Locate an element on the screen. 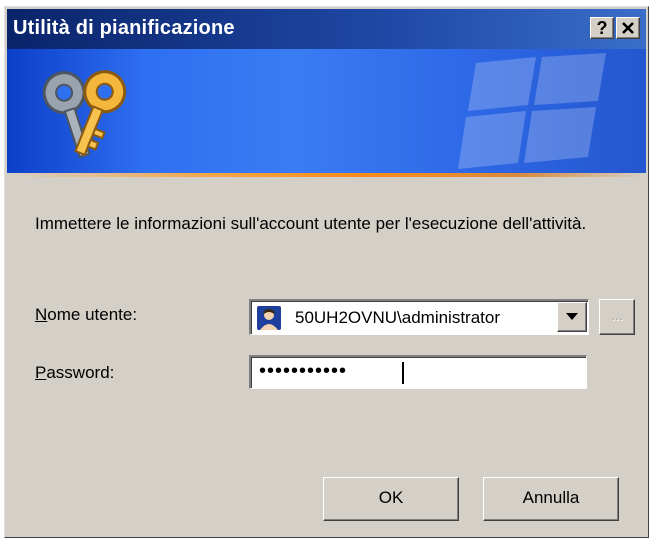  chevron-down-icon is located at coordinates (572, 316).